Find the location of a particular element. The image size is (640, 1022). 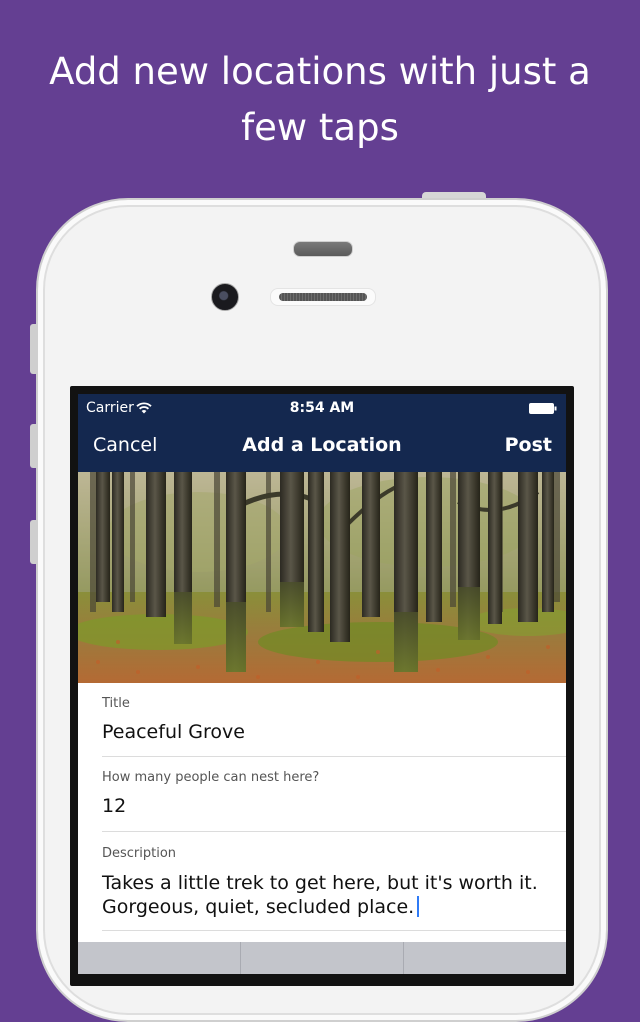

title-field: Title Peaceful Grove is located at coordinates (334, 726).